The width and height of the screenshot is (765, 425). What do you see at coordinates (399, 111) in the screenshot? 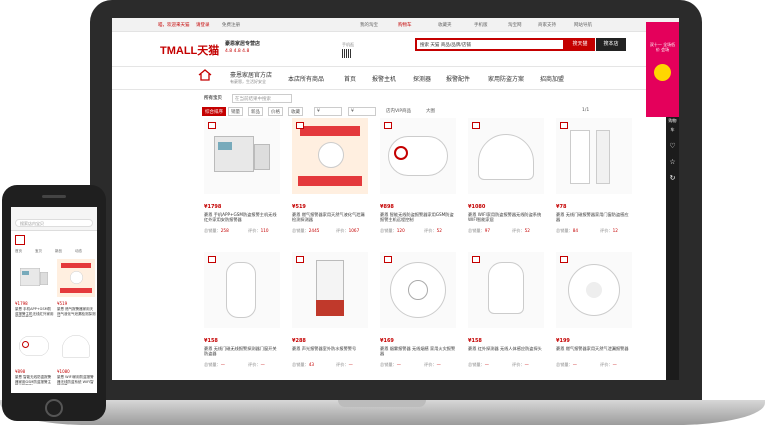
I see `vip-checkbox: 店内VIP商品` at bounding box center [399, 111].